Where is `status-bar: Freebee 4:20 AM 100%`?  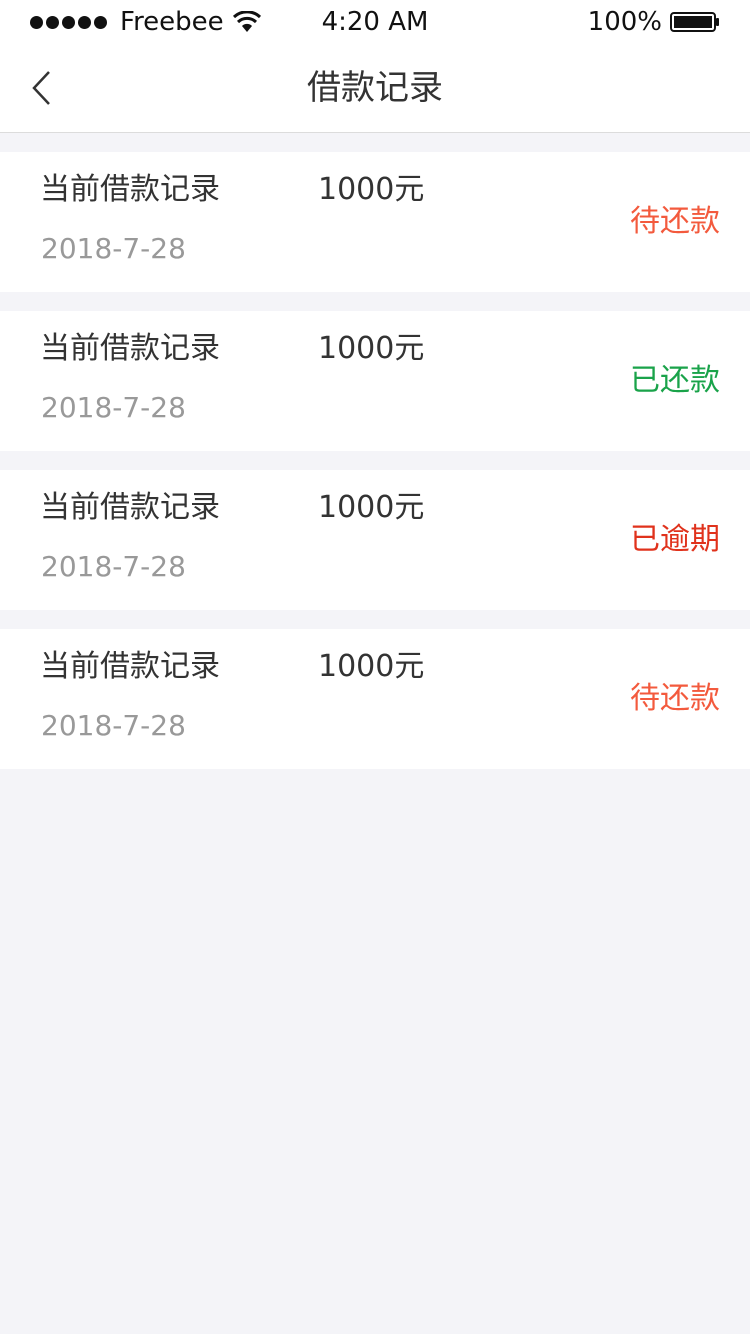 status-bar: Freebee 4:20 AM 100% is located at coordinates (375, 22).